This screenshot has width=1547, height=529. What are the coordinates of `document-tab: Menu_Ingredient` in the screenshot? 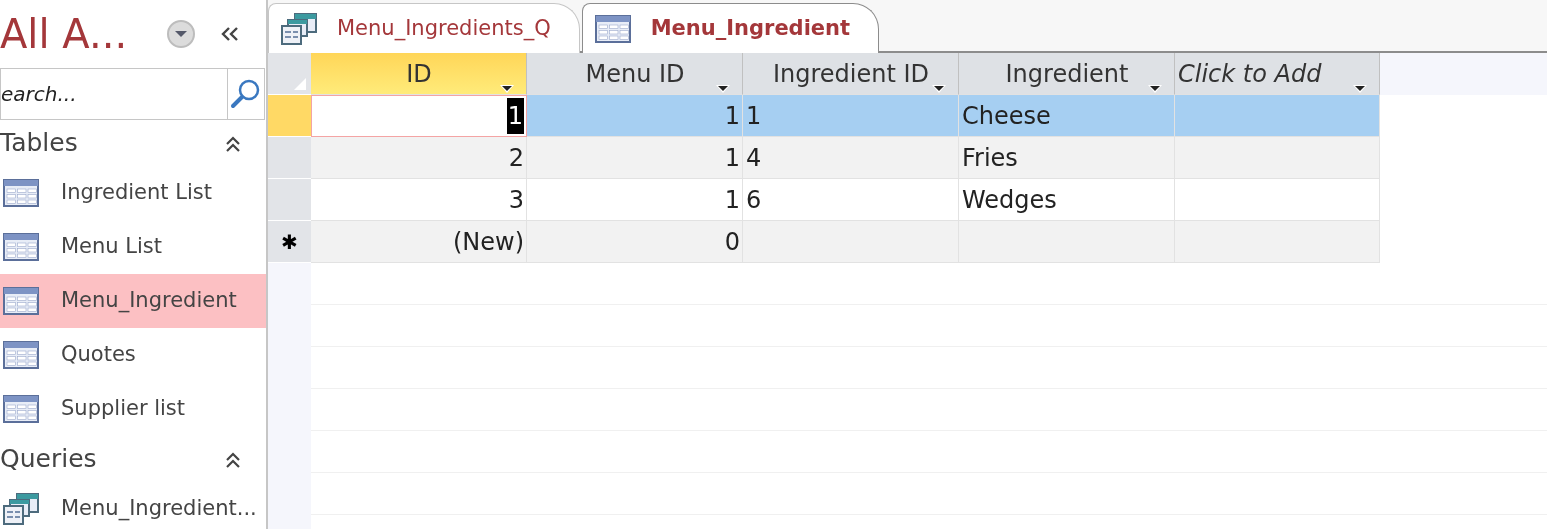 It's located at (730, 28).